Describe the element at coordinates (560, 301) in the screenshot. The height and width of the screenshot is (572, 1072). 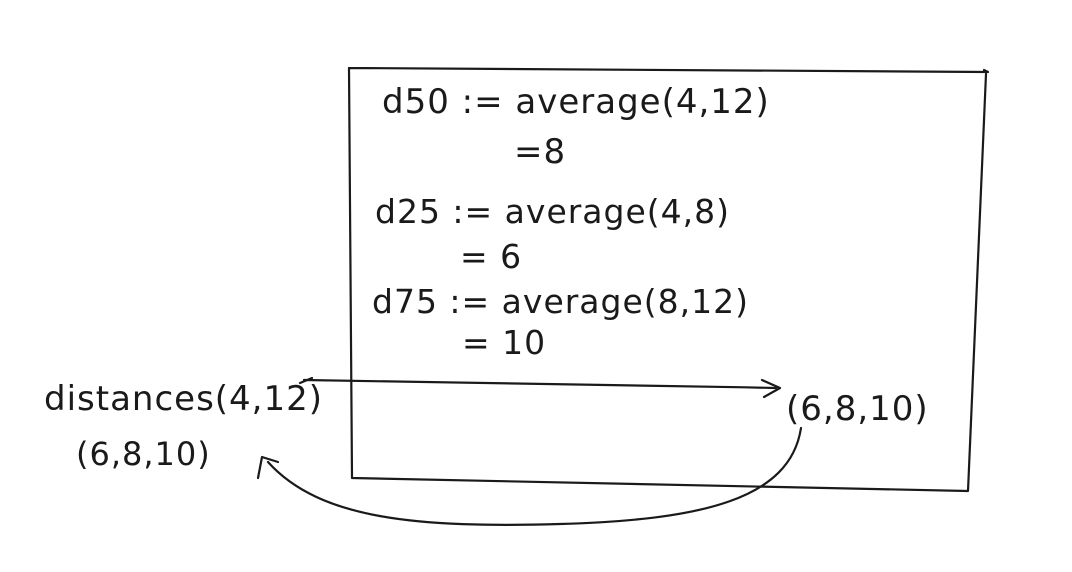
I see `line-d75: d75 := average(8,12)` at that location.